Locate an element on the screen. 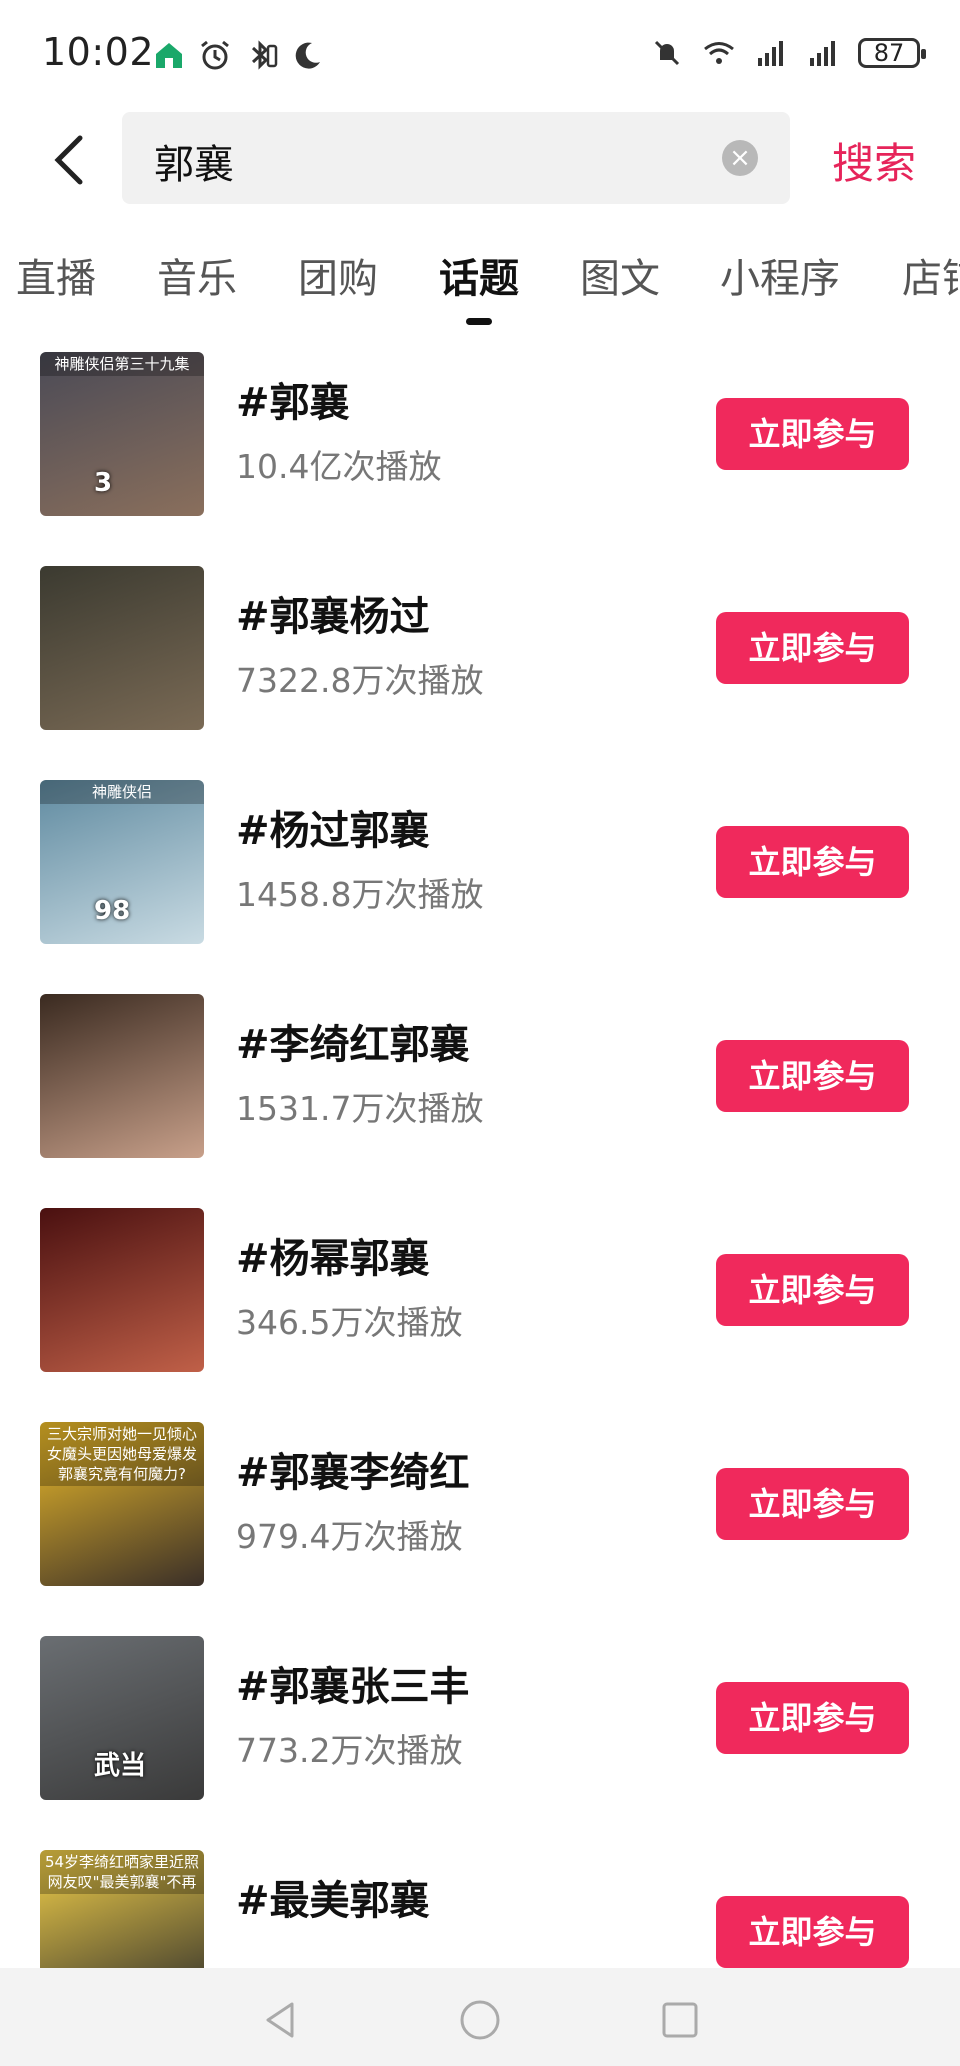  topic-thumbnail: 神雕侠侣第三十九集 3 is located at coordinates (122, 434).